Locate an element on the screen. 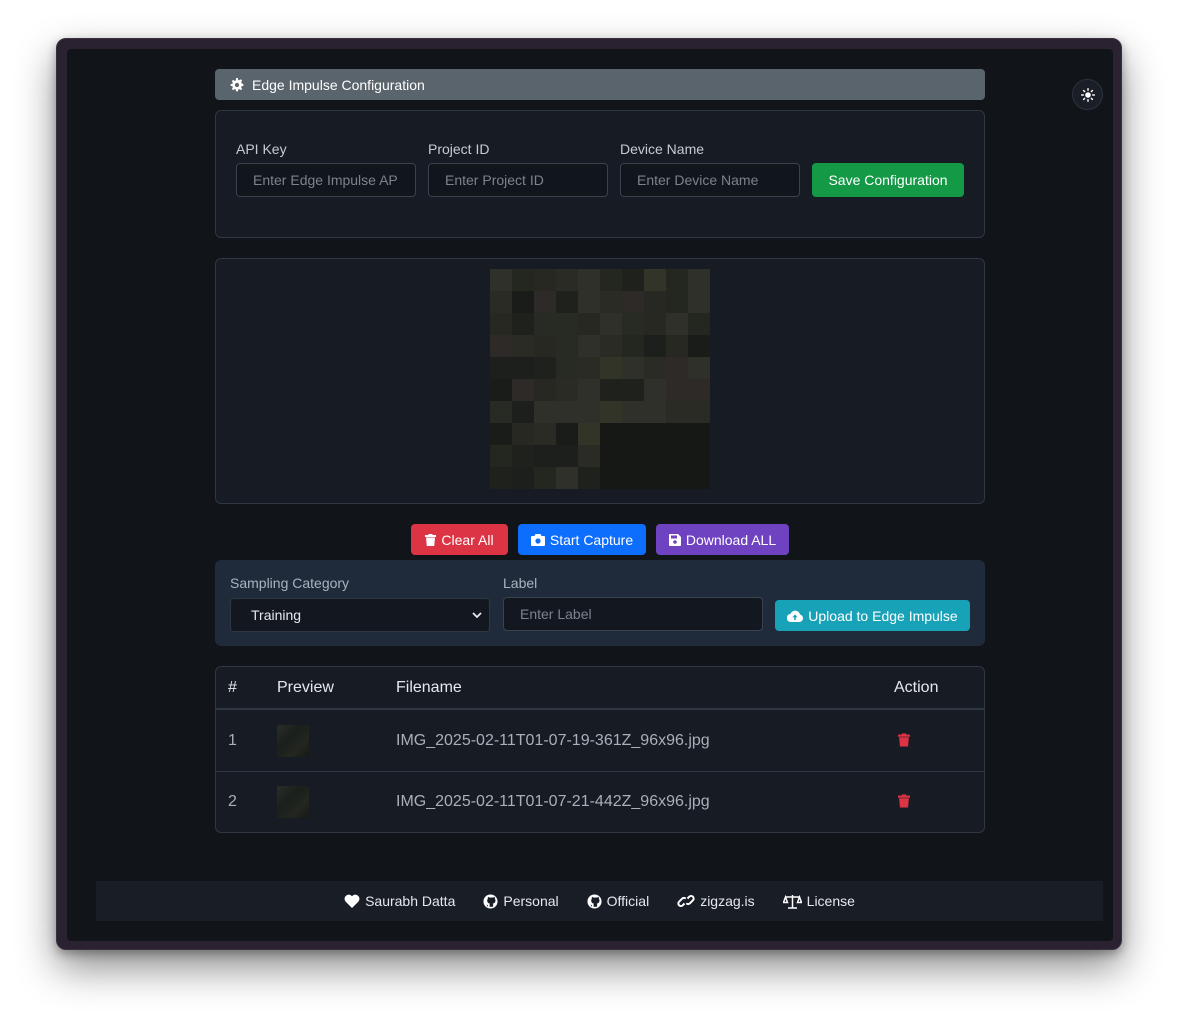 The height and width of the screenshot is (1024, 1178). device-name-label: Device Name is located at coordinates (662, 149).